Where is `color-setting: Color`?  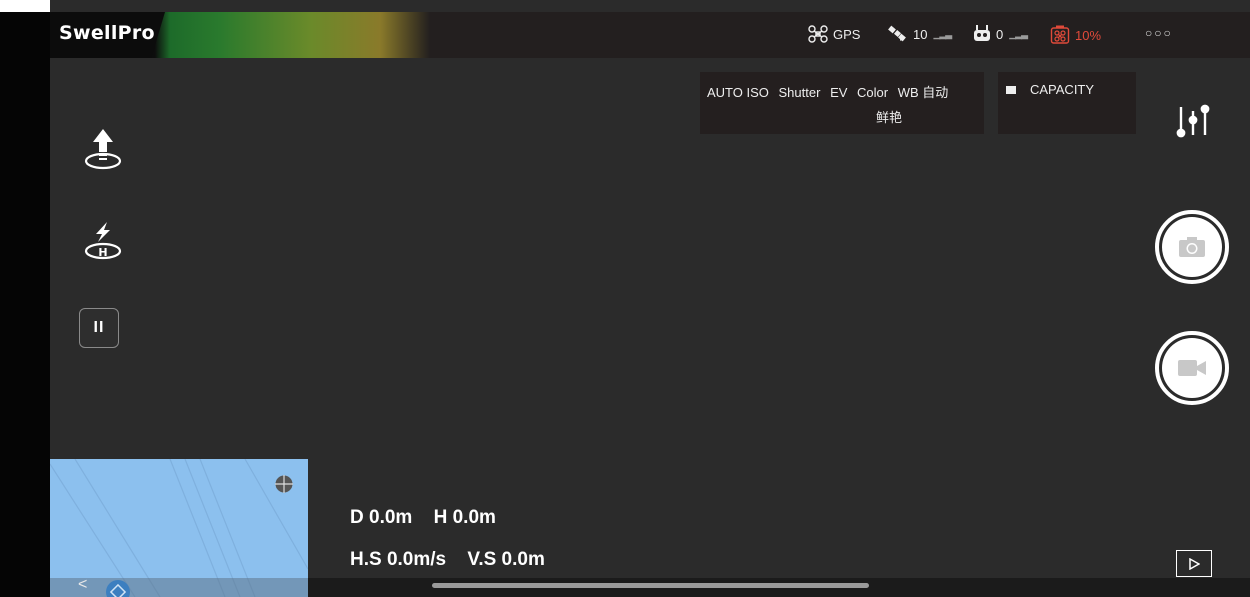
color-setting: Color is located at coordinates (872, 92).